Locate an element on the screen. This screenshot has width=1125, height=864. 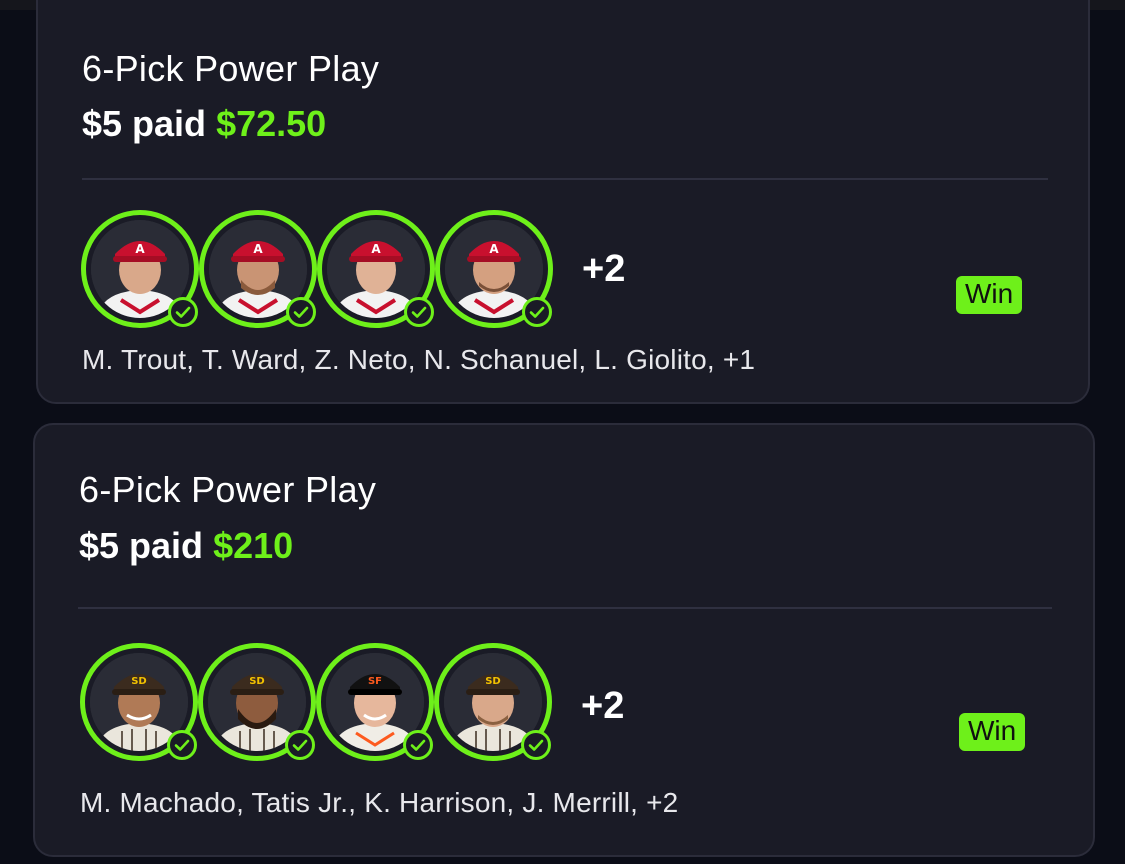
entry-paid-line: $5 paid $210 is located at coordinates (186, 546).